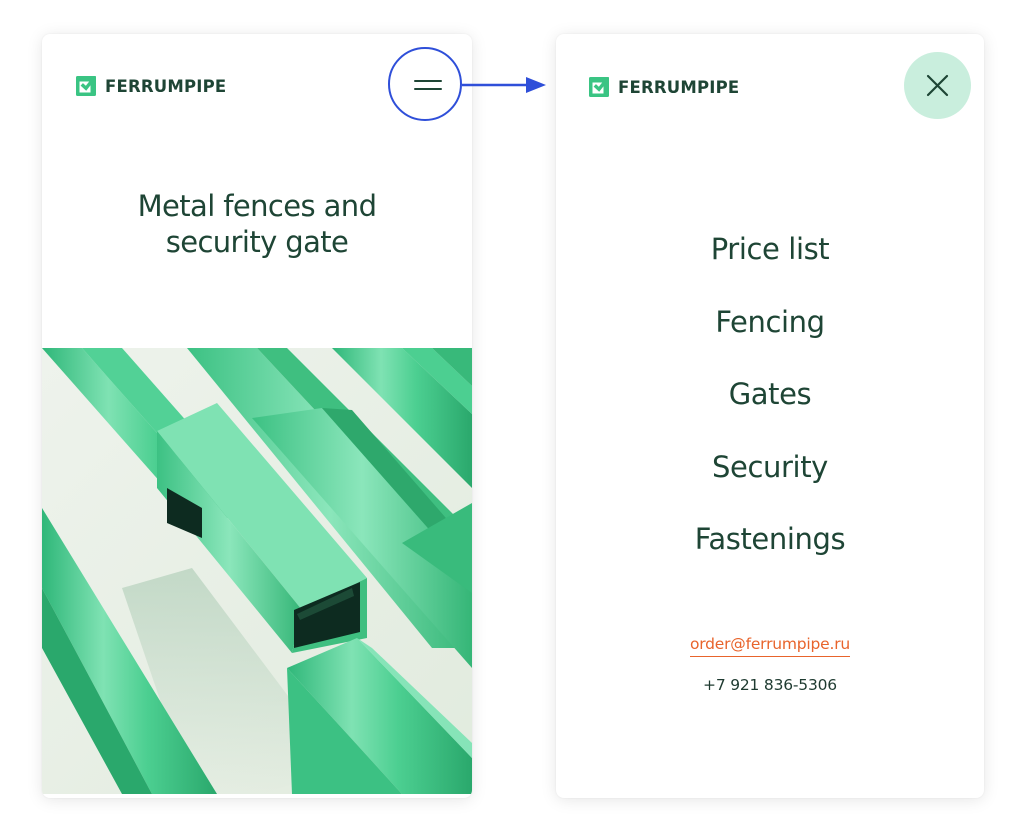 Image resolution: width=1024 pixels, height=836 pixels. Describe the element at coordinates (428, 89) in the screenshot. I see `hamburger-icon-bottom-bar` at that location.